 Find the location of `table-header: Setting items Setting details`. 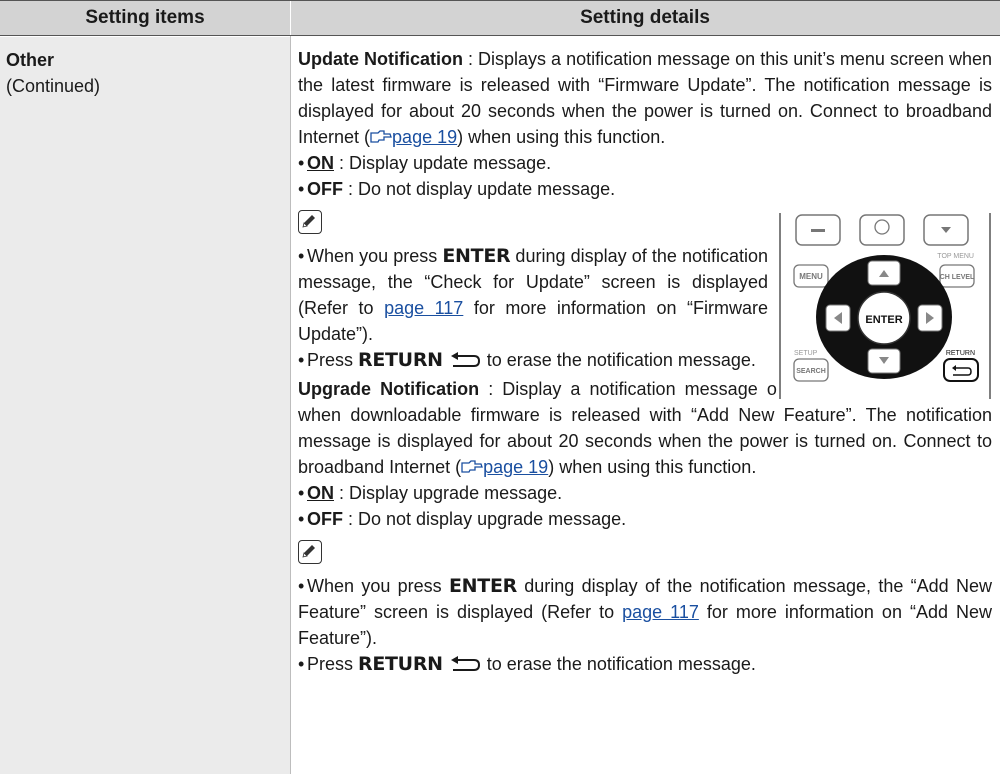

table-header: Setting items Setting details is located at coordinates (500, 18).